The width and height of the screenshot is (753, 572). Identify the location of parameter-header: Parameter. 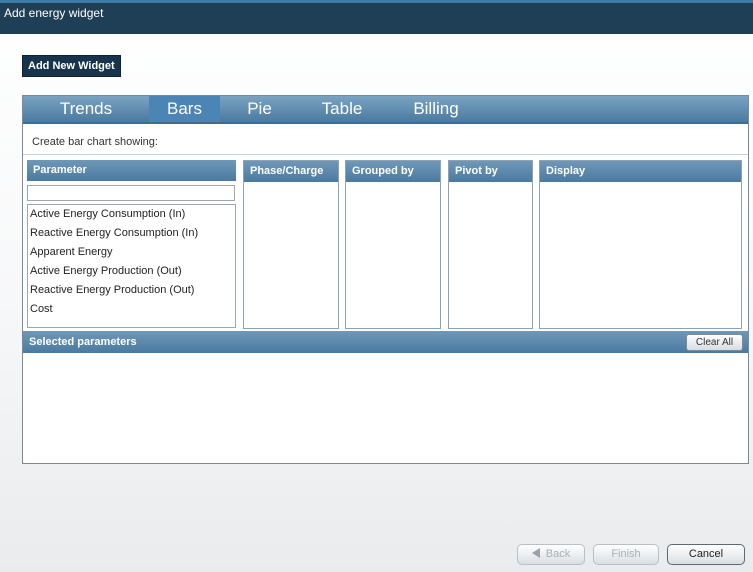
(131, 170).